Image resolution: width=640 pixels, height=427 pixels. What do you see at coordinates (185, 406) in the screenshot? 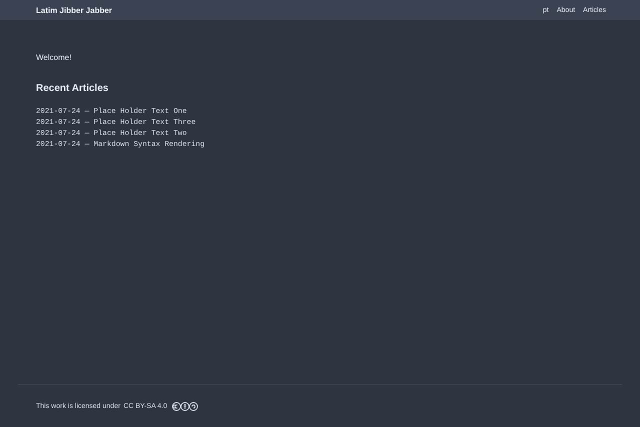
I see `license-icon` at bounding box center [185, 406].